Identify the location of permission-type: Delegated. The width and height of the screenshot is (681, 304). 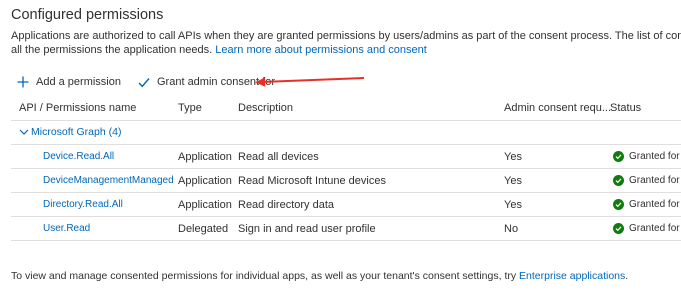
(203, 229).